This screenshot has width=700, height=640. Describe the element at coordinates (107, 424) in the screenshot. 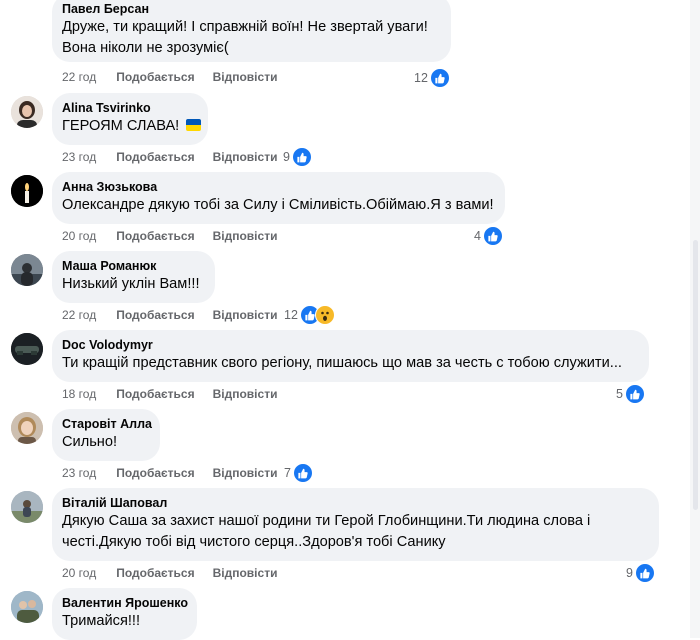

I see `comment-author: Старовіт Алла` at that location.